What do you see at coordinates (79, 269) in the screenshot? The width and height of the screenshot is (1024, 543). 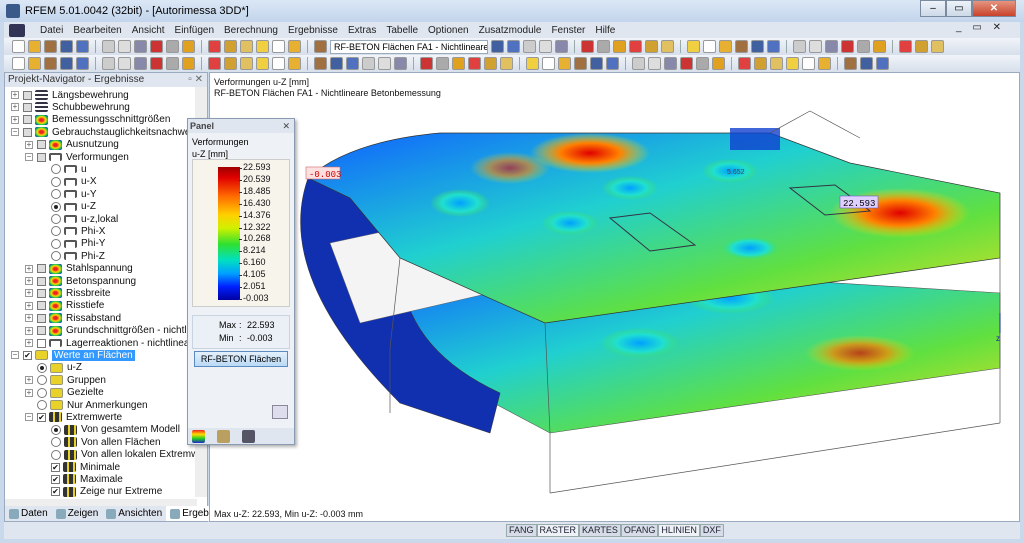 I see `tree-item: + Stahlspannung` at bounding box center [79, 269].